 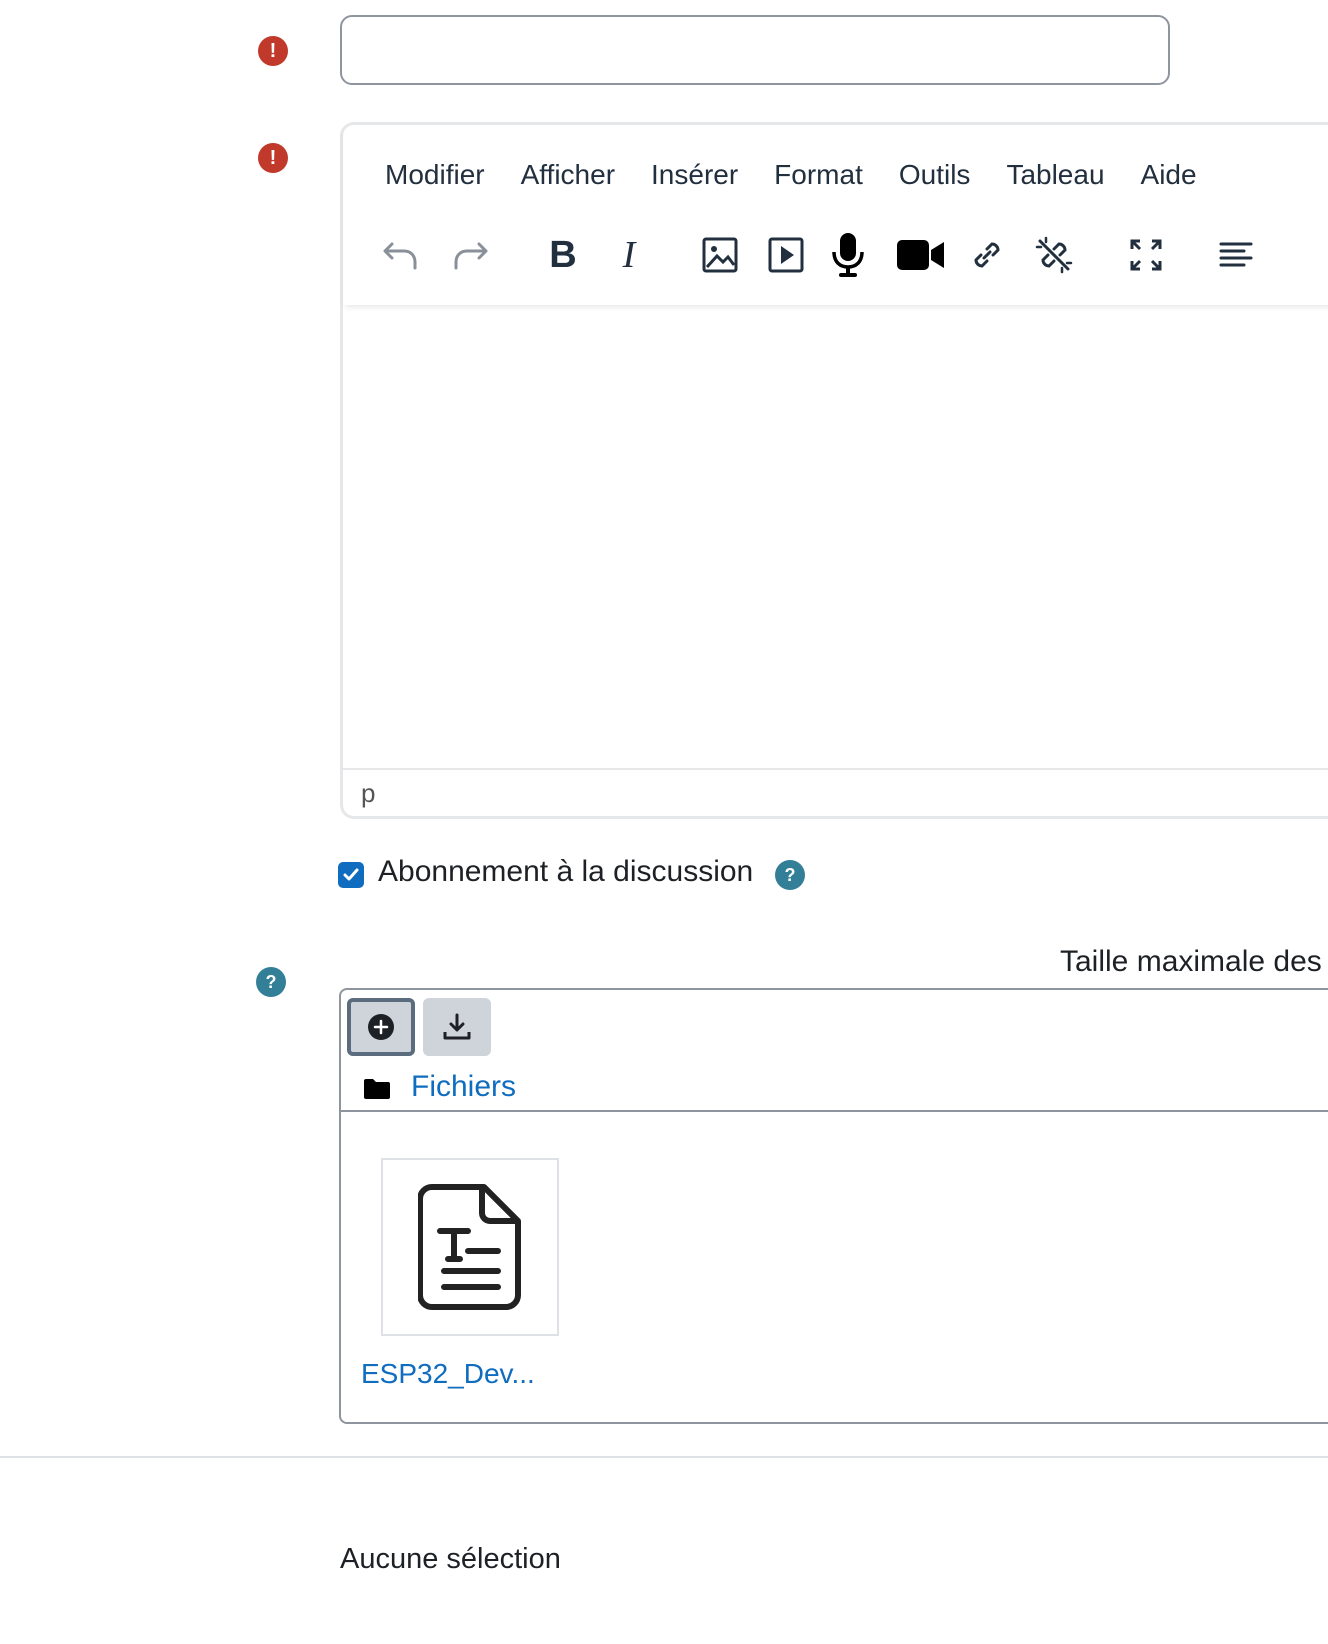 What do you see at coordinates (786, 255) in the screenshot?
I see `media-icon` at bounding box center [786, 255].